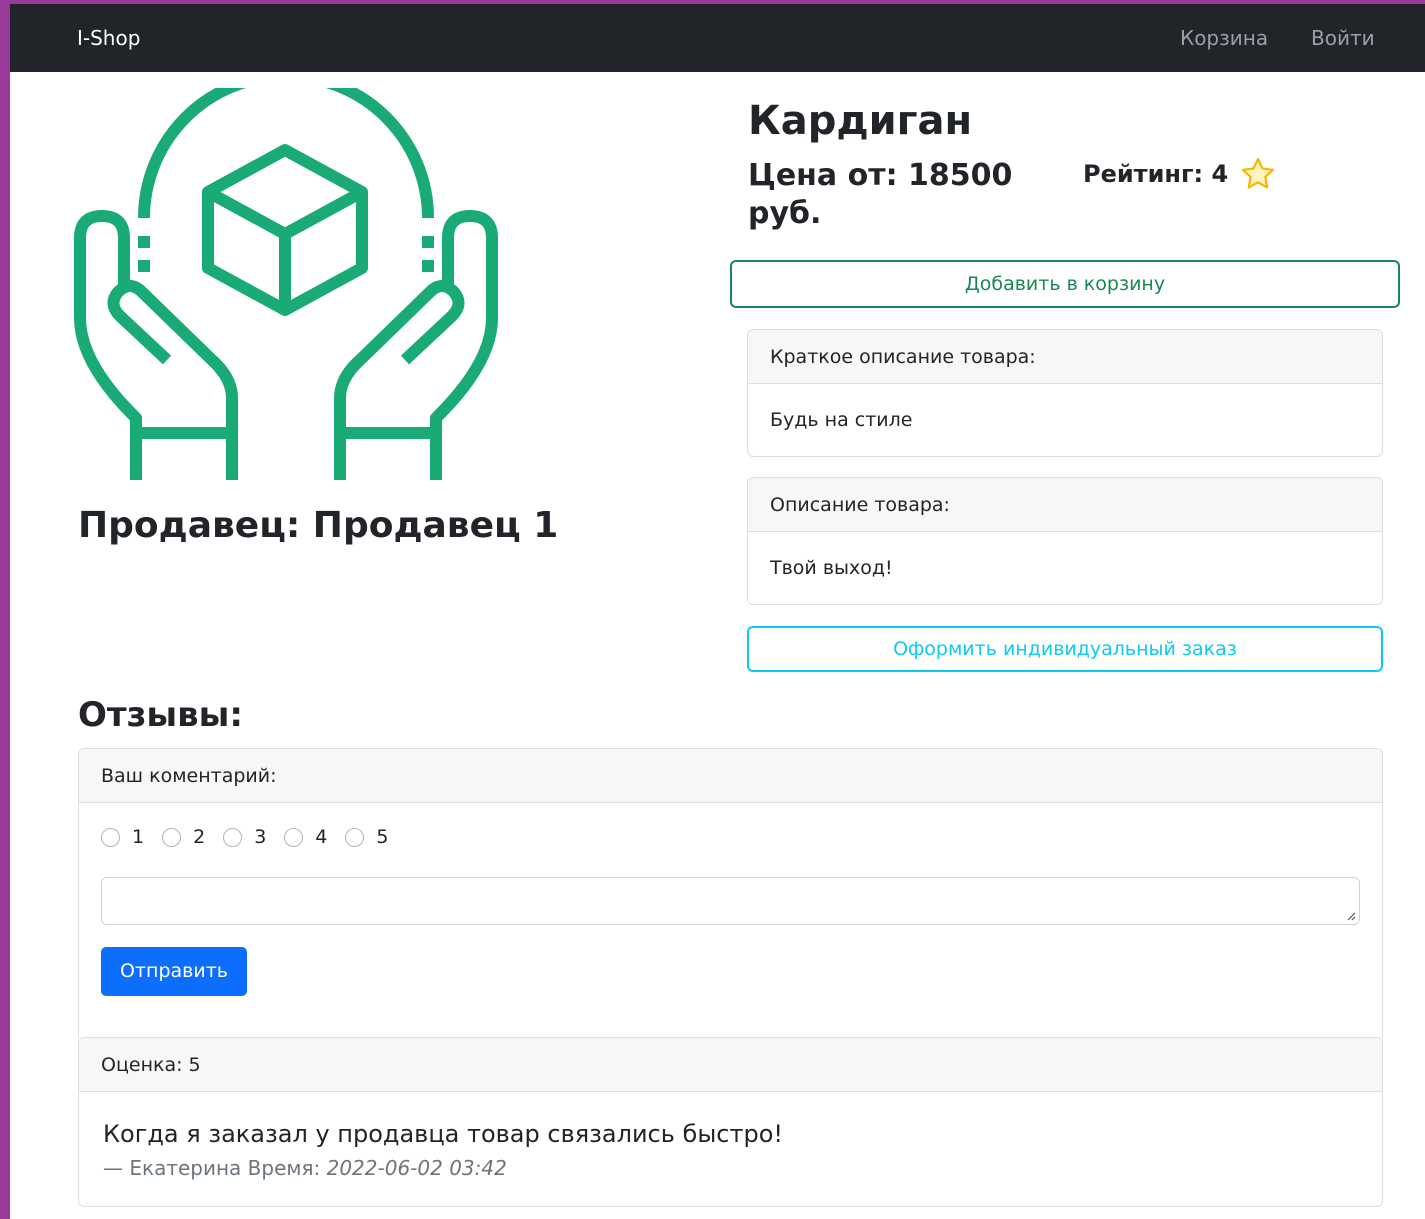 Image resolution: width=1425 pixels, height=1219 pixels. I want to click on short-description-header: Краткое описание товара:, so click(1065, 357).